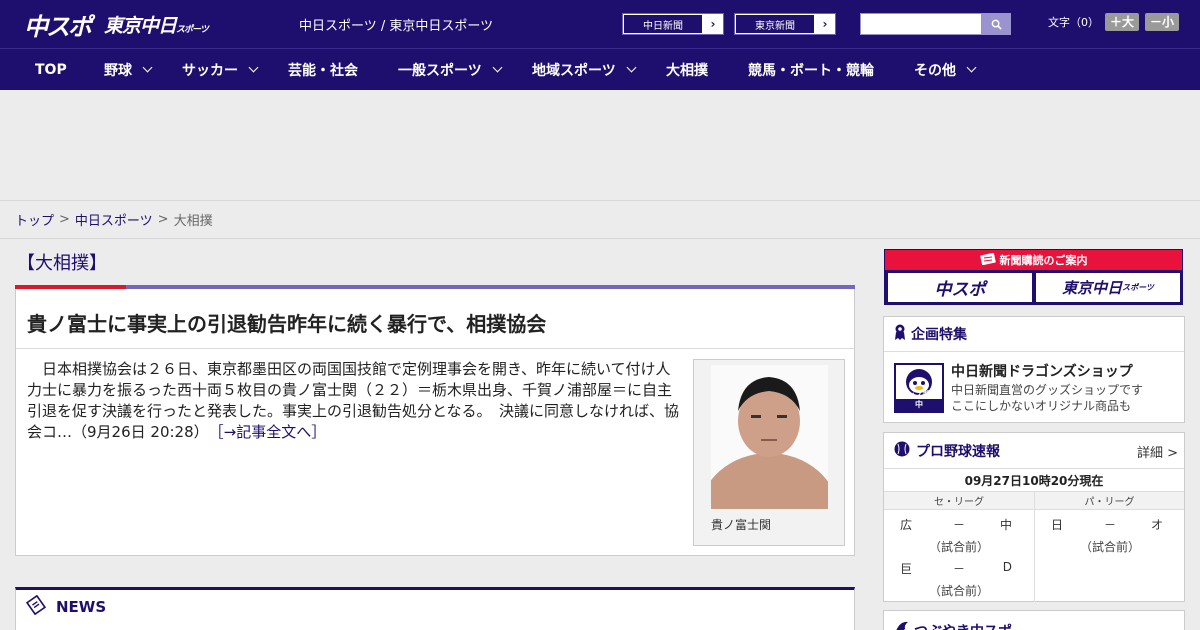 The image size is (1200, 630). I want to click on central-games: 広 － 中 （試合前） 巨 － D （試合前）, so click(959, 556).